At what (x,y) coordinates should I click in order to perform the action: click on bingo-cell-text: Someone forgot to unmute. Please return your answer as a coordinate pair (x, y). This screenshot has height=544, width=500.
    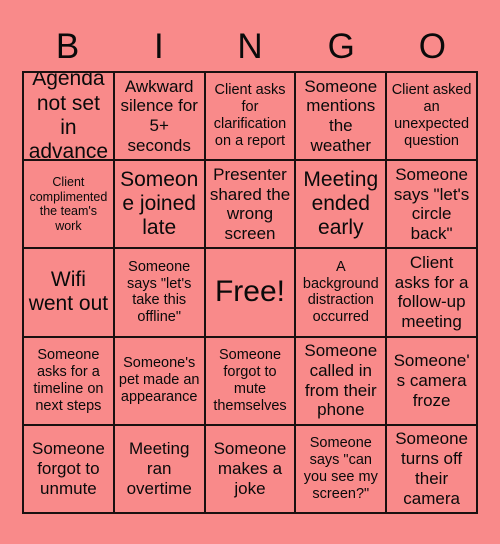
    Looking at the image, I should click on (68, 468).